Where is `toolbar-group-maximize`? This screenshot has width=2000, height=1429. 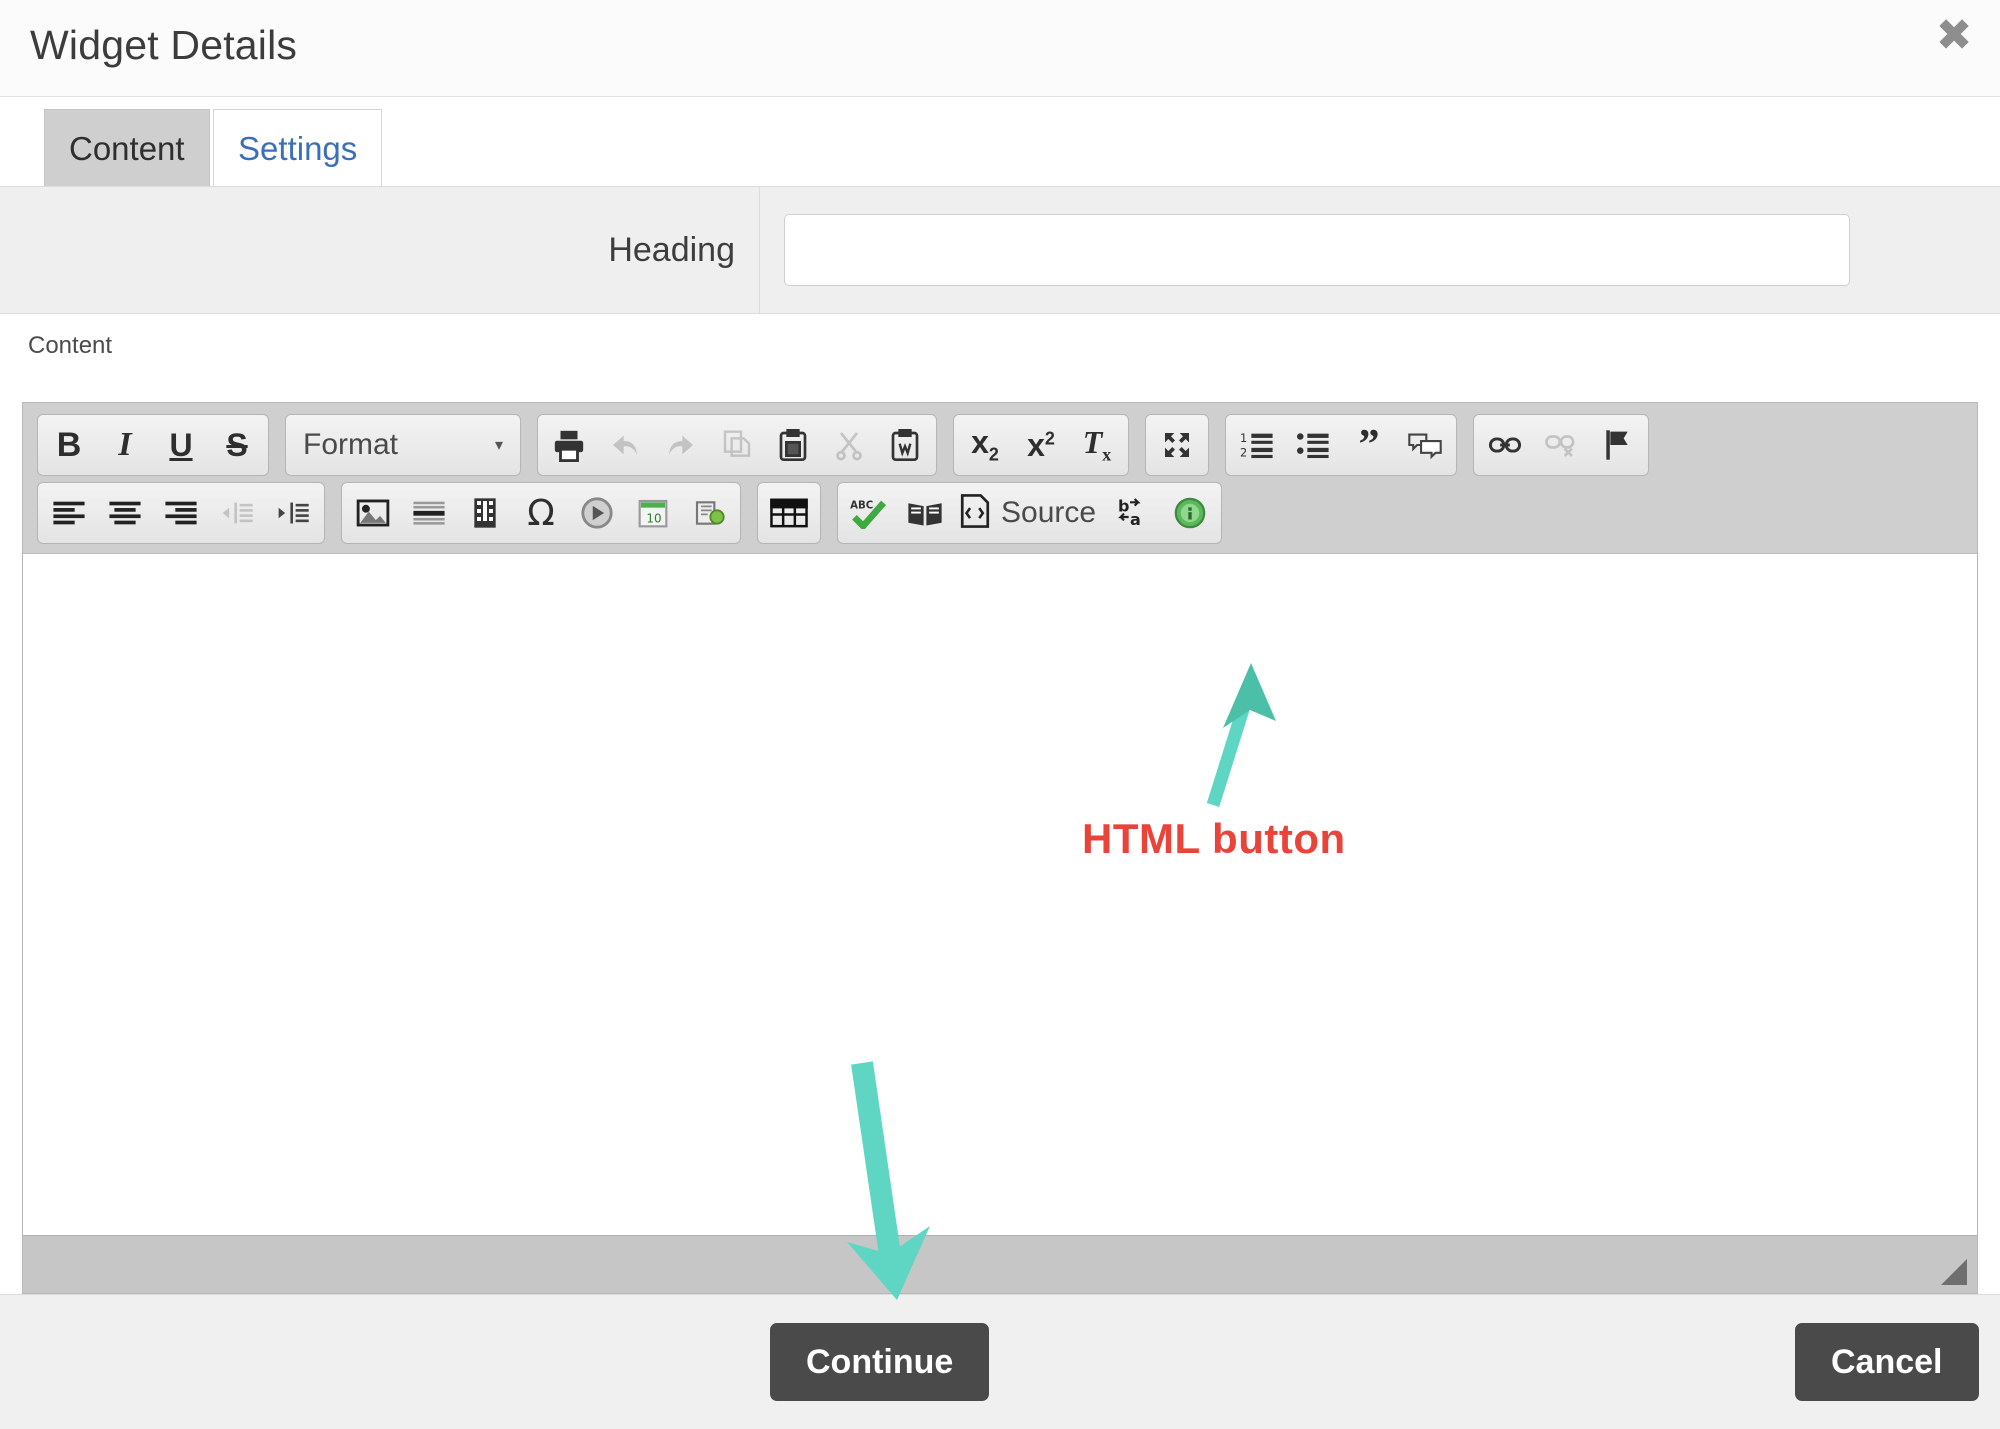 toolbar-group-maximize is located at coordinates (1177, 445).